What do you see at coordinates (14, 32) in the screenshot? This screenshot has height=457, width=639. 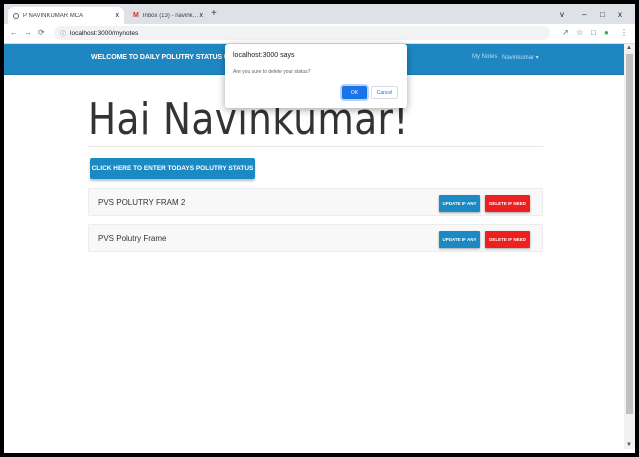 I see `back-icon: ←` at bounding box center [14, 32].